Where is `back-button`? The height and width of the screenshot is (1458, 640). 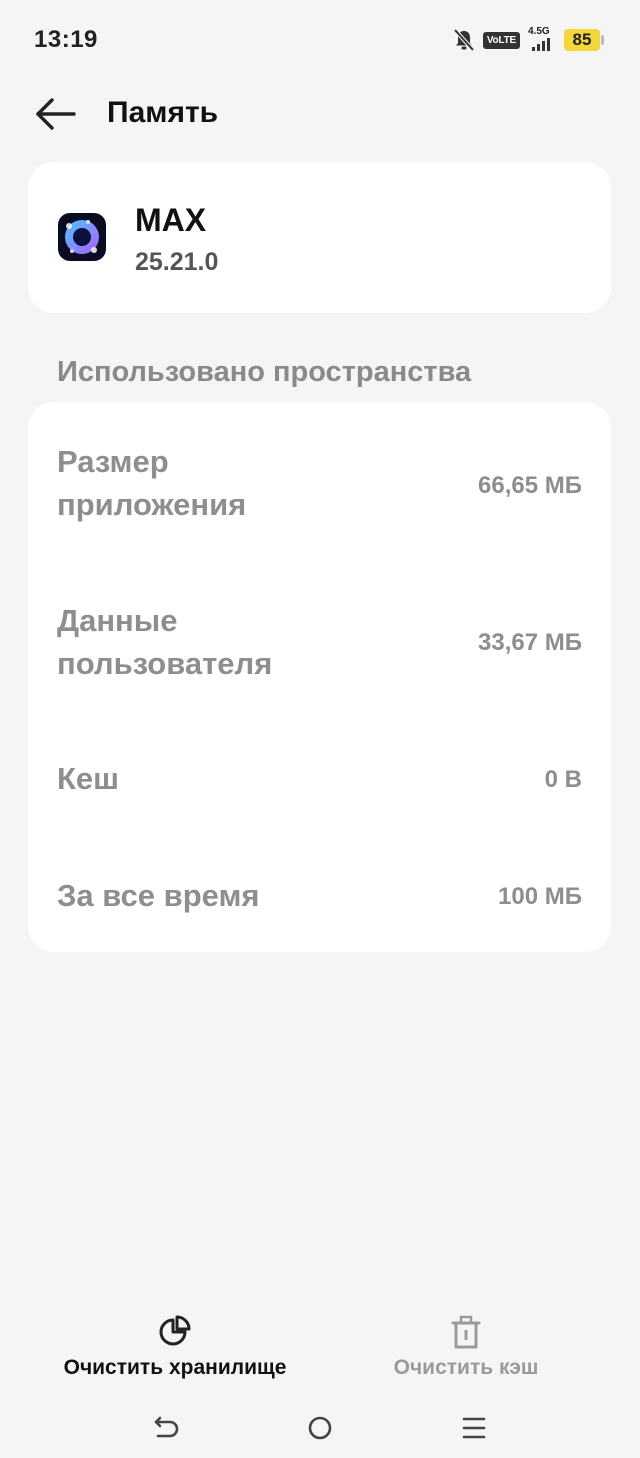
back-button is located at coordinates (57, 114).